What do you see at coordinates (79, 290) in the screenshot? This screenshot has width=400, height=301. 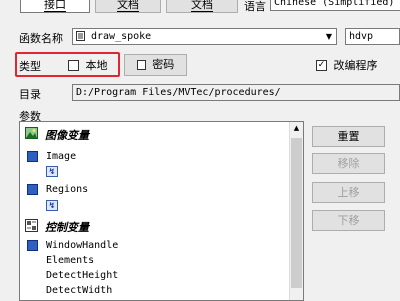 I see `param-item: DetectWidth` at bounding box center [79, 290].